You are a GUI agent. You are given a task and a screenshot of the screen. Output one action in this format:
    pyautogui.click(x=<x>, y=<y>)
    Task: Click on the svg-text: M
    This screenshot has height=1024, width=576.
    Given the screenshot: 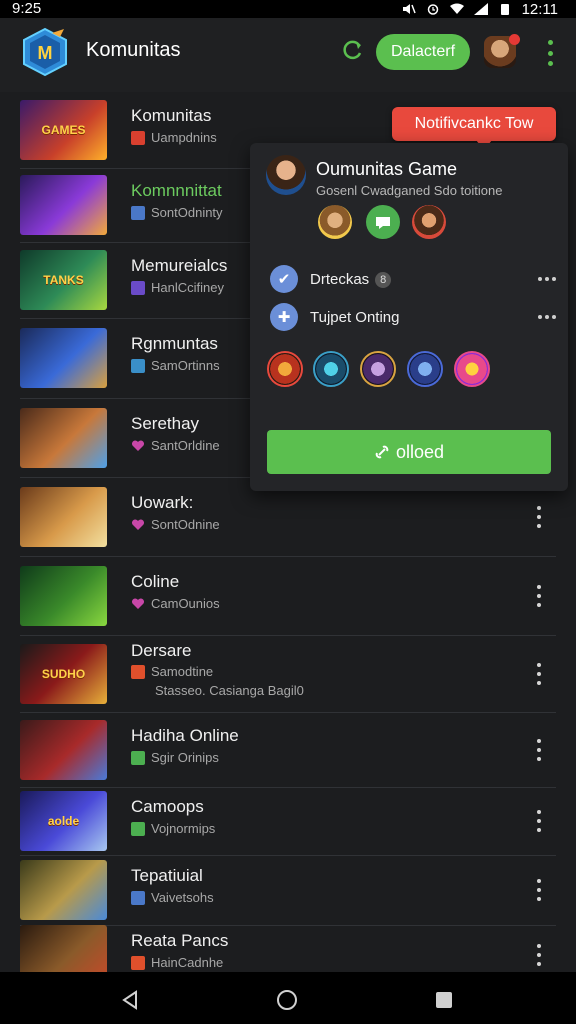 What is the action you would take?
    pyautogui.click(x=45, y=53)
    